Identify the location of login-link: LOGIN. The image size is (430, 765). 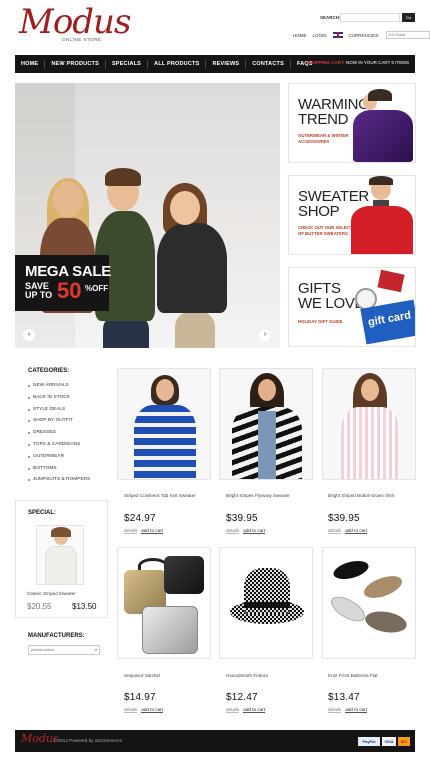
(320, 35).